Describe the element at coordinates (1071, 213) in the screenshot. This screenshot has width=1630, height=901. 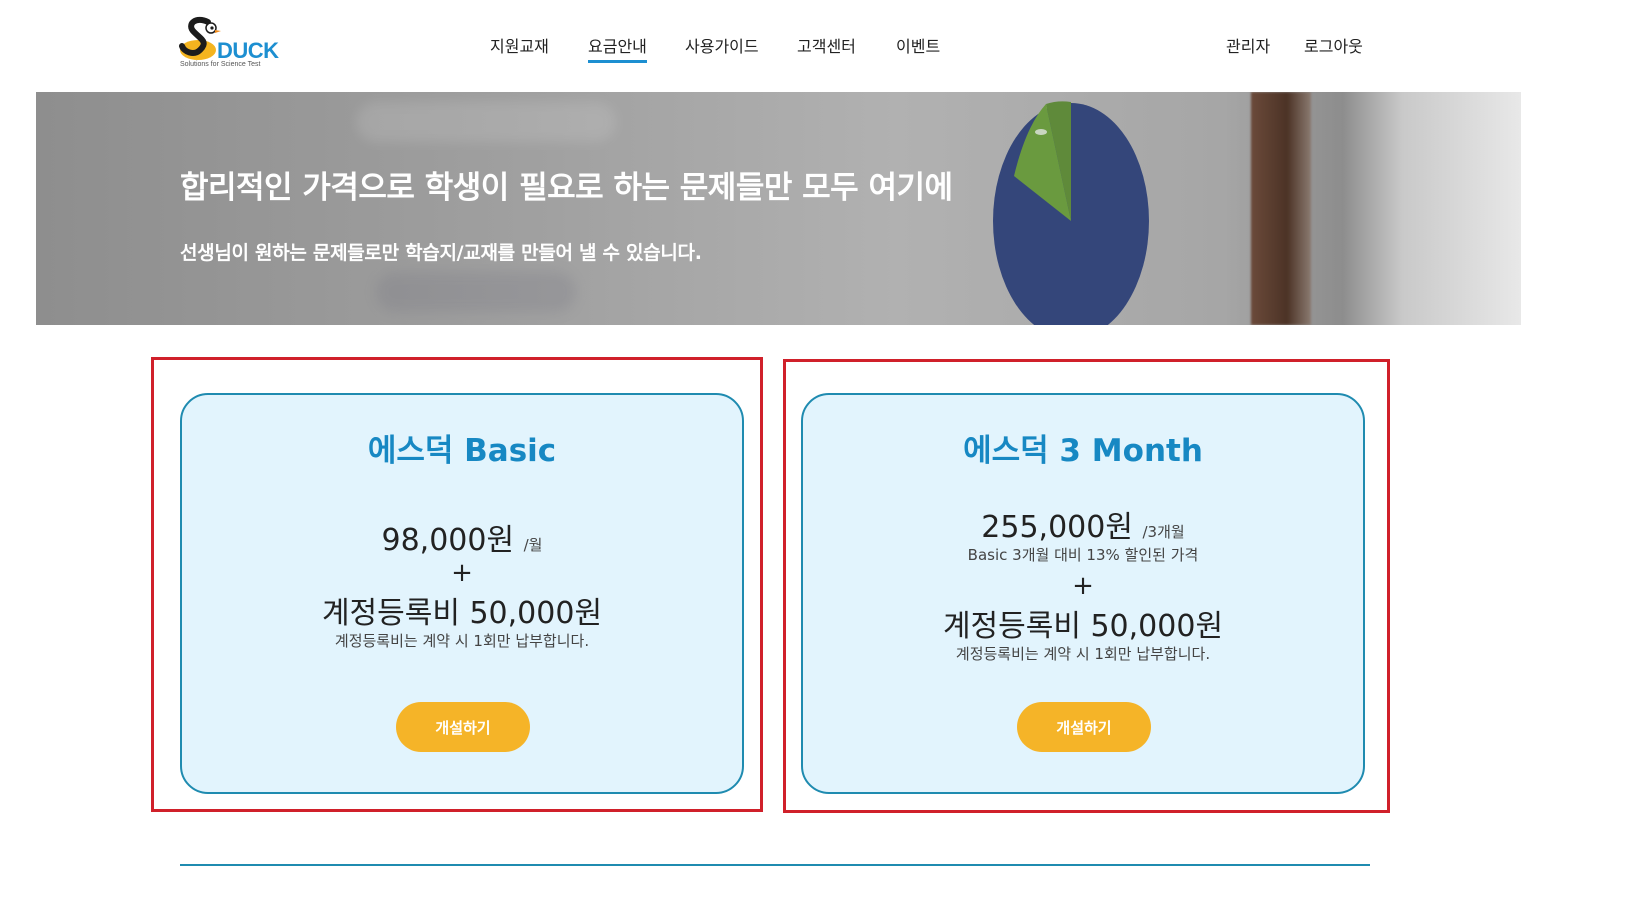
I see `pie-chart-image` at that location.